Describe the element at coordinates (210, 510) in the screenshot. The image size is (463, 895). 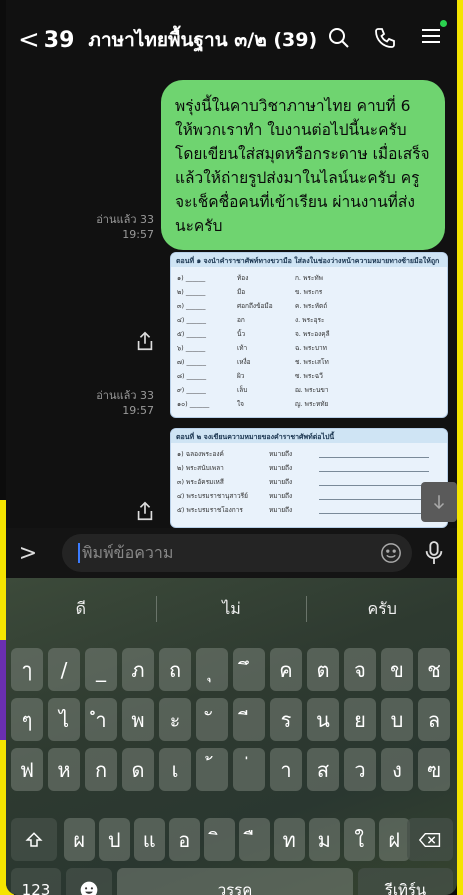
I see `worksheet-cell: ๕) พระบรมราชโองการ` at that location.